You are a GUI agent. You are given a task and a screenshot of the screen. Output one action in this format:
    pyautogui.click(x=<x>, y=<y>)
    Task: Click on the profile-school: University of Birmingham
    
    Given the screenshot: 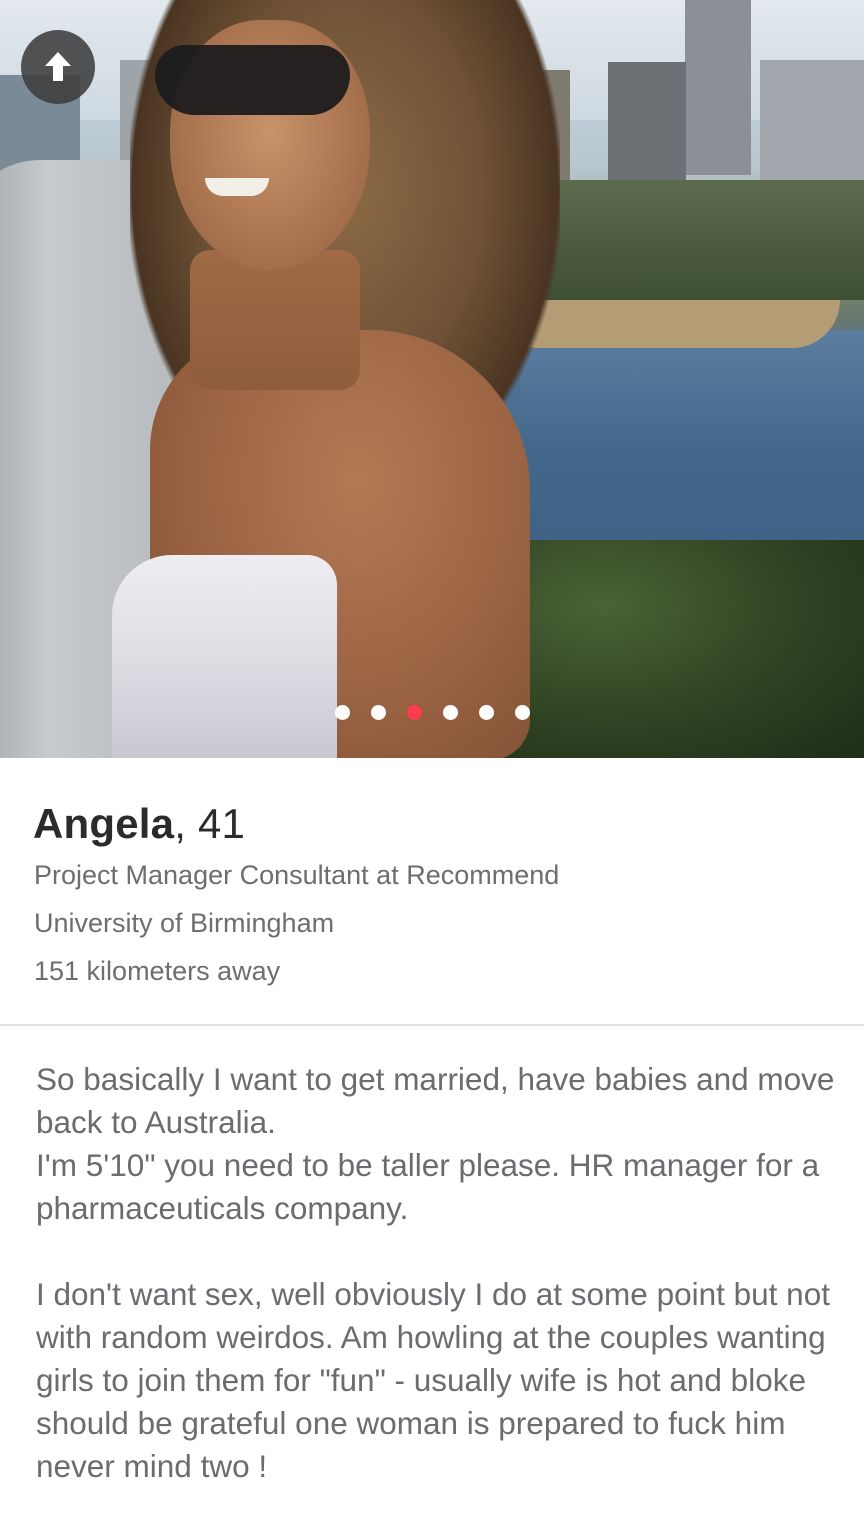 What is the action you would take?
    pyautogui.click(x=184, y=923)
    